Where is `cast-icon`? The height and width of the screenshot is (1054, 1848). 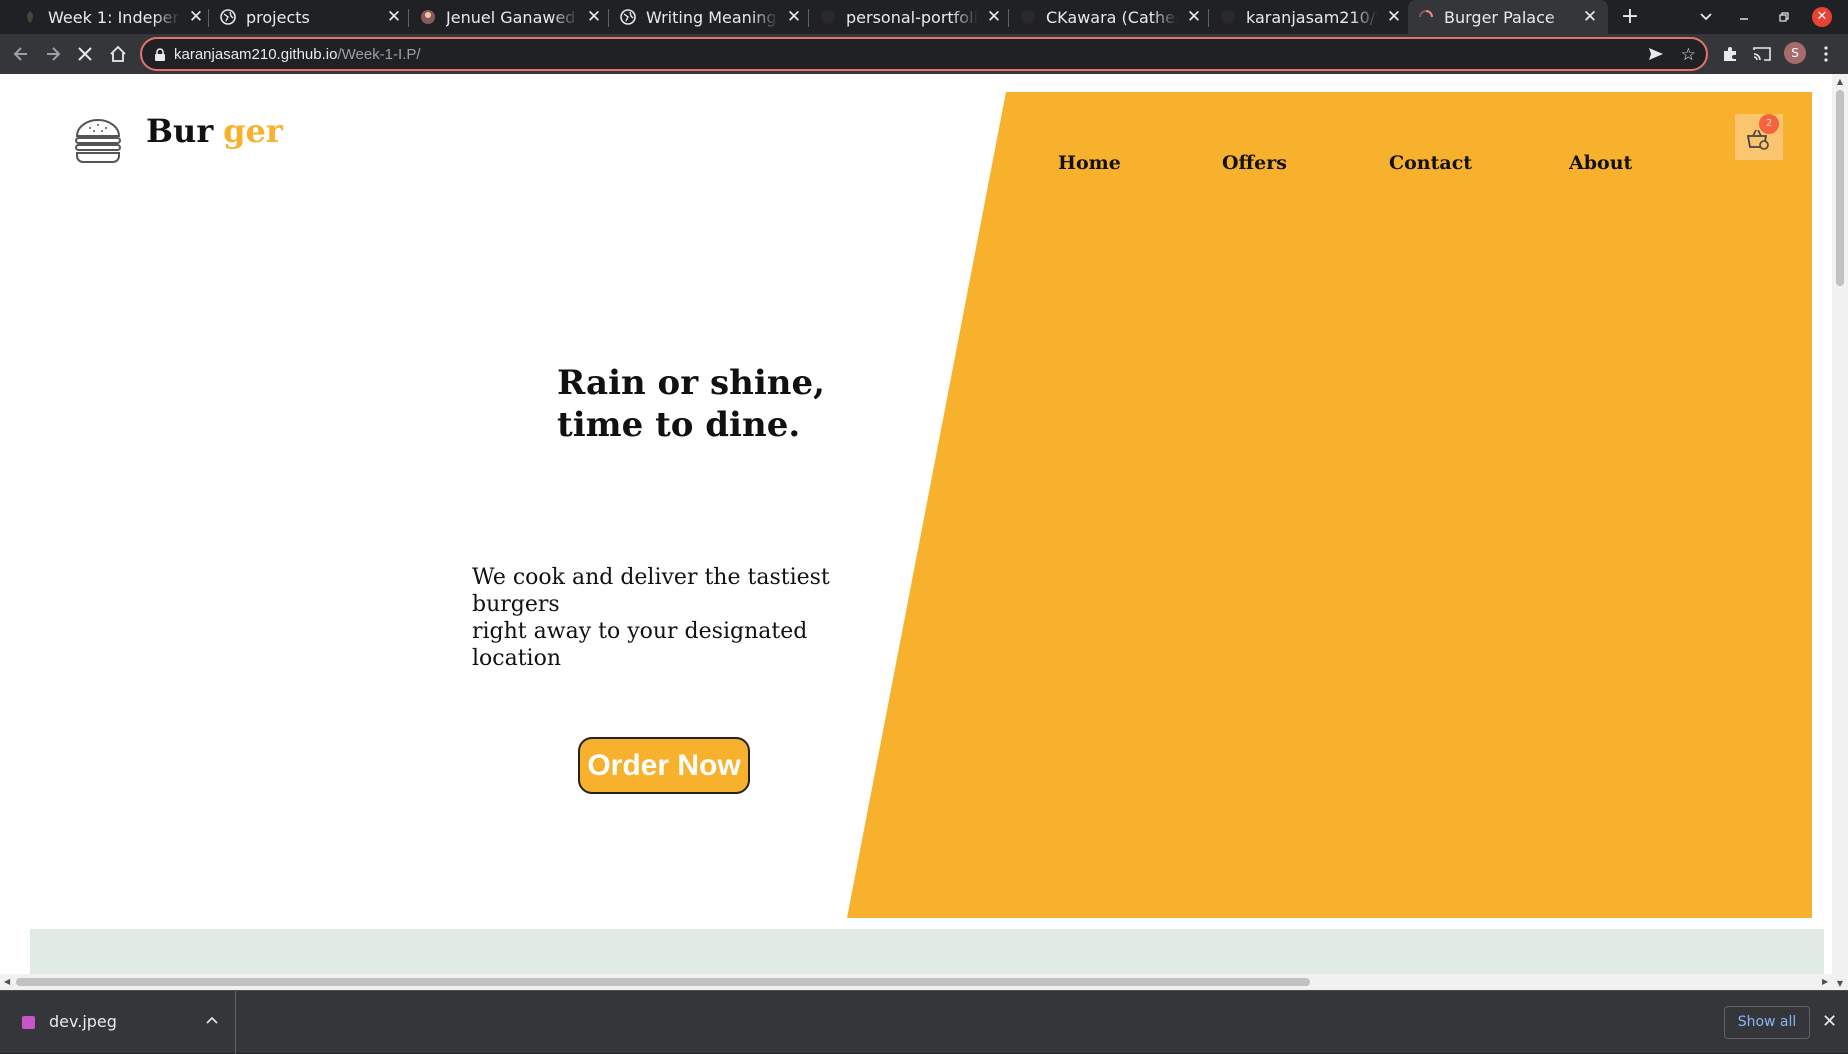
cast-icon is located at coordinates (1762, 54).